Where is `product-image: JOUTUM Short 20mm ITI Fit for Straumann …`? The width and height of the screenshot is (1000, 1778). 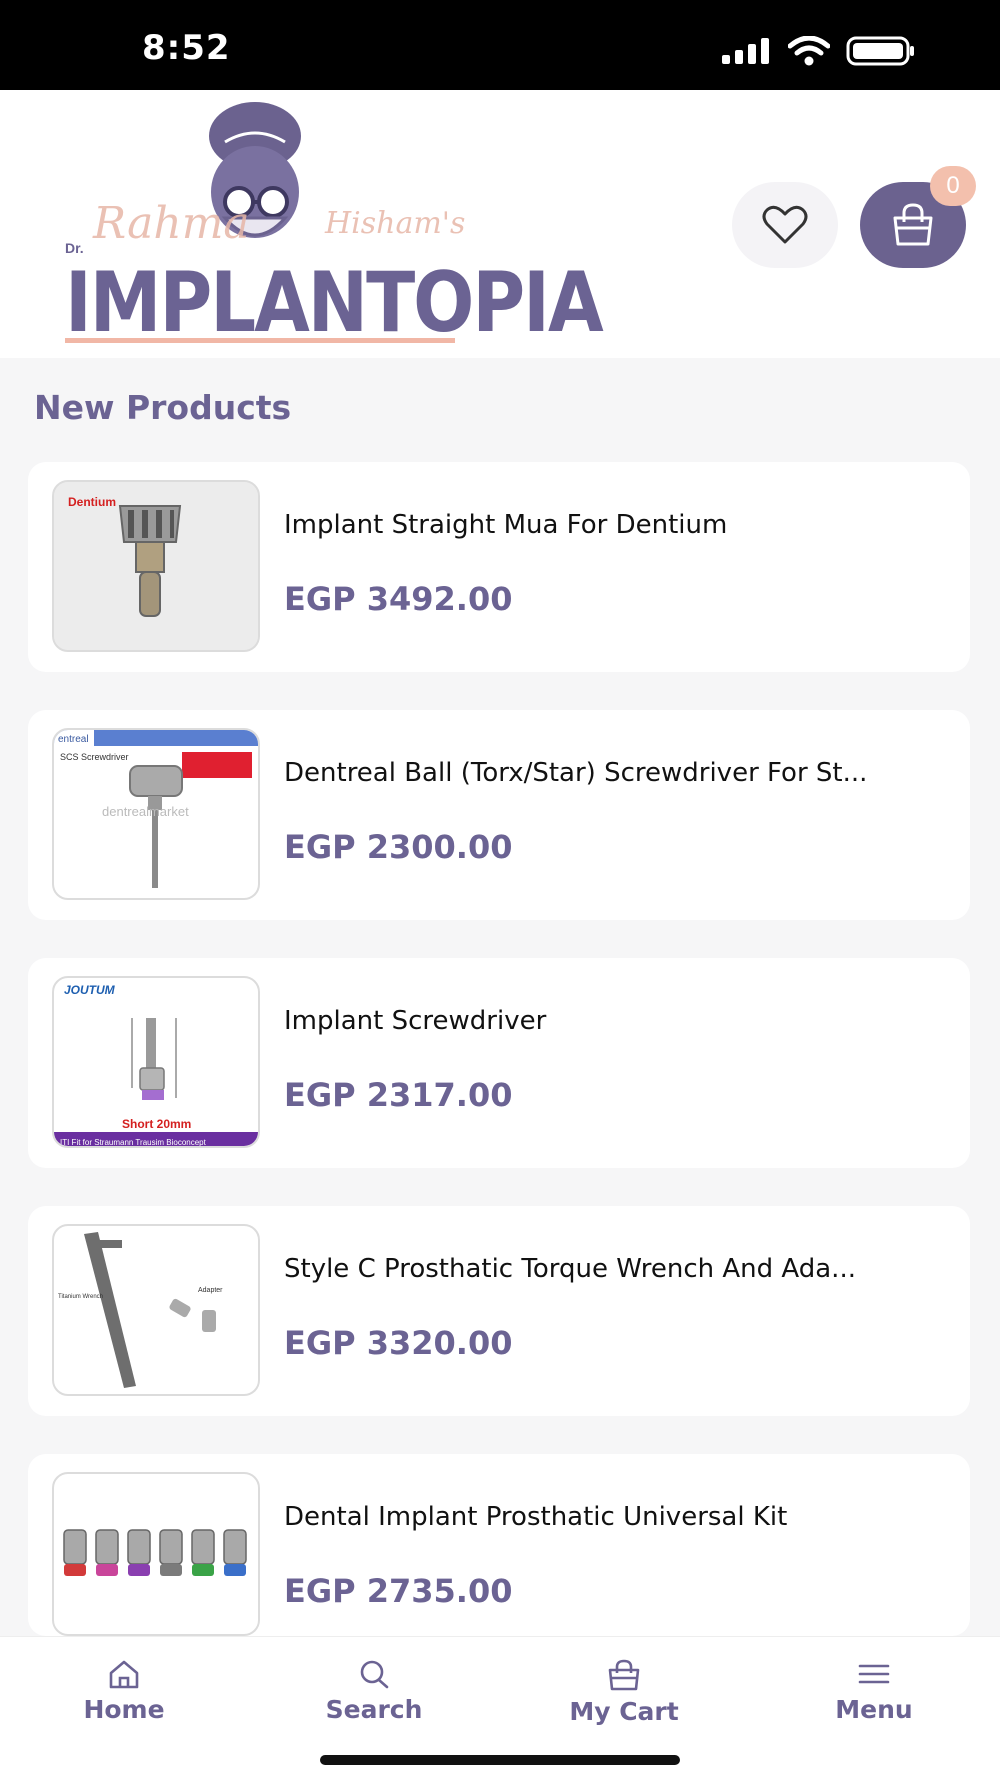
product-image: JOUTUM Short 20mm ITI Fit for Straumann … is located at coordinates (156, 1062).